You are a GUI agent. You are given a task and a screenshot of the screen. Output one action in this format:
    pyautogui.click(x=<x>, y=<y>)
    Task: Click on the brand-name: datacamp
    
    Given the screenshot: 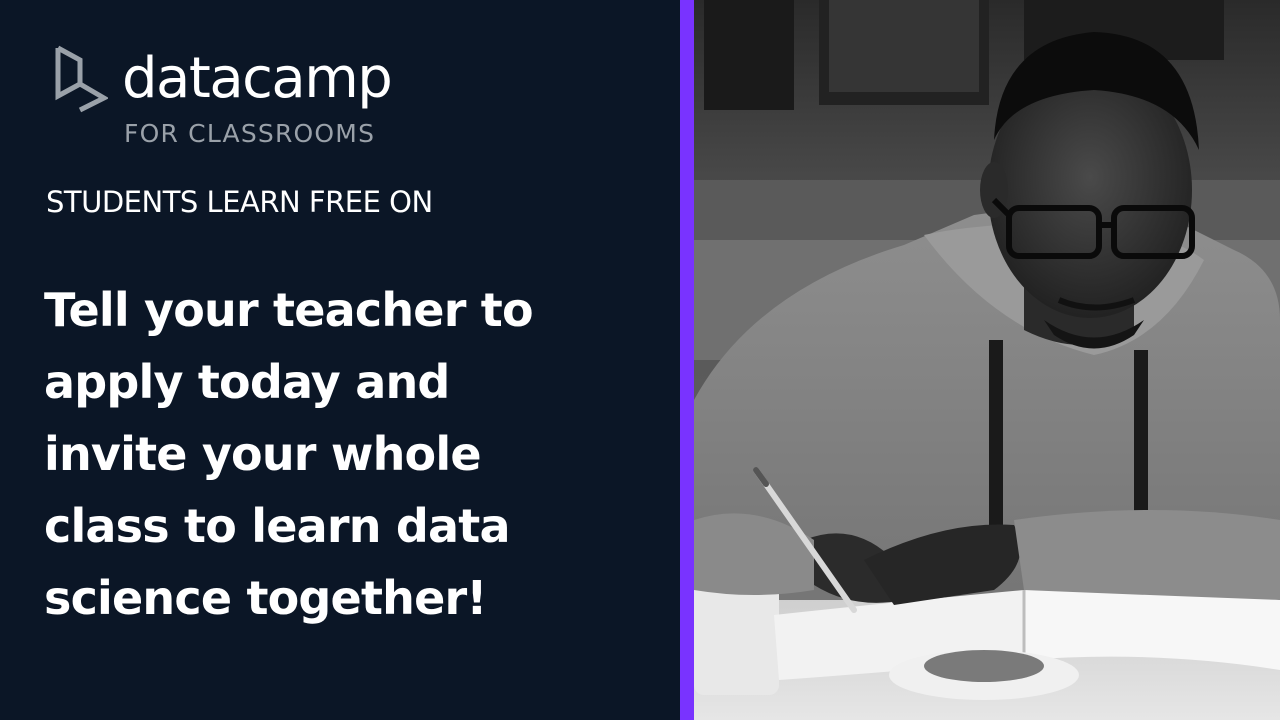 What is the action you would take?
    pyautogui.click(x=257, y=78)
    